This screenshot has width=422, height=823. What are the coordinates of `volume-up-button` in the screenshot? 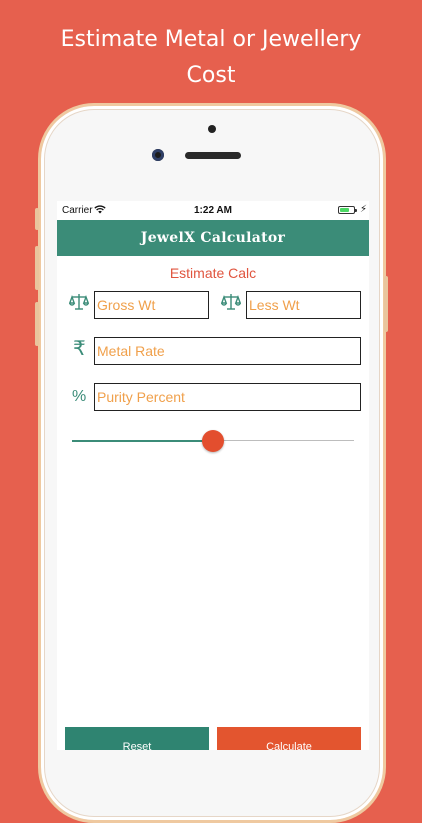 It's located at (37, 268).